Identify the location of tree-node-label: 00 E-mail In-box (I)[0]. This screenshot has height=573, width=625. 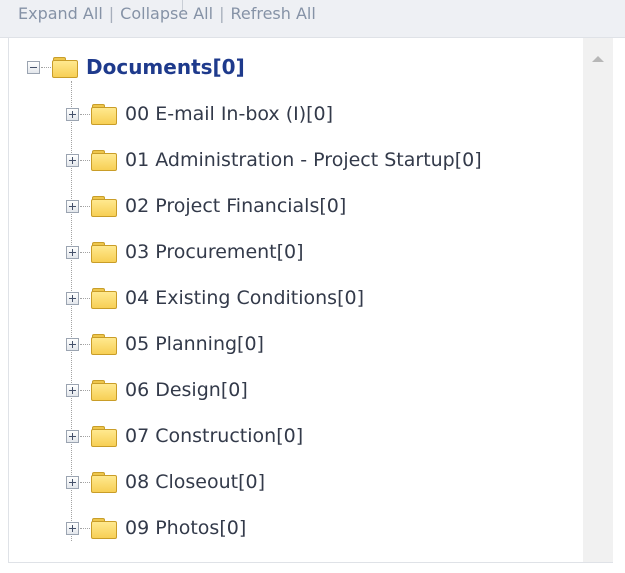
(229, 114).